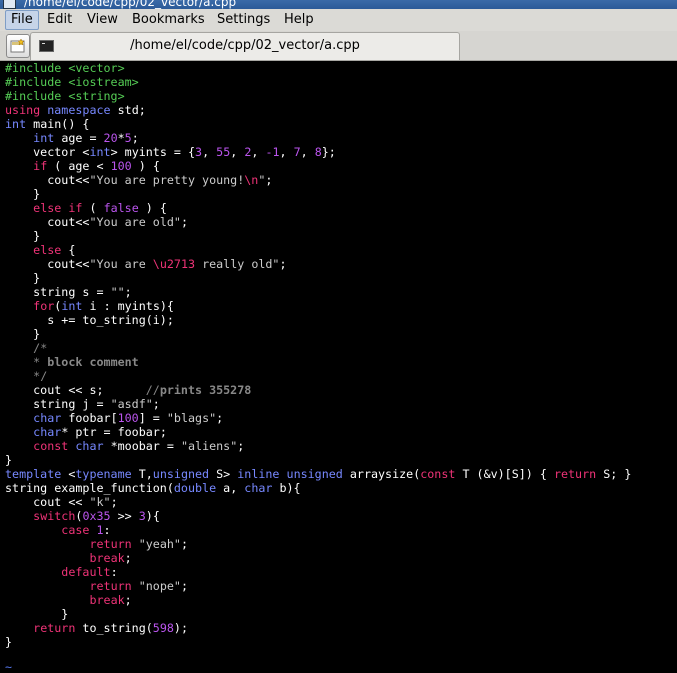 Image resolution: width=677 pixels, height=673 pixels. What do you see at coordinates (318, 628) in the screenshot?
I see `code-line: return to_string(598);` at bounding box center [318, 628].